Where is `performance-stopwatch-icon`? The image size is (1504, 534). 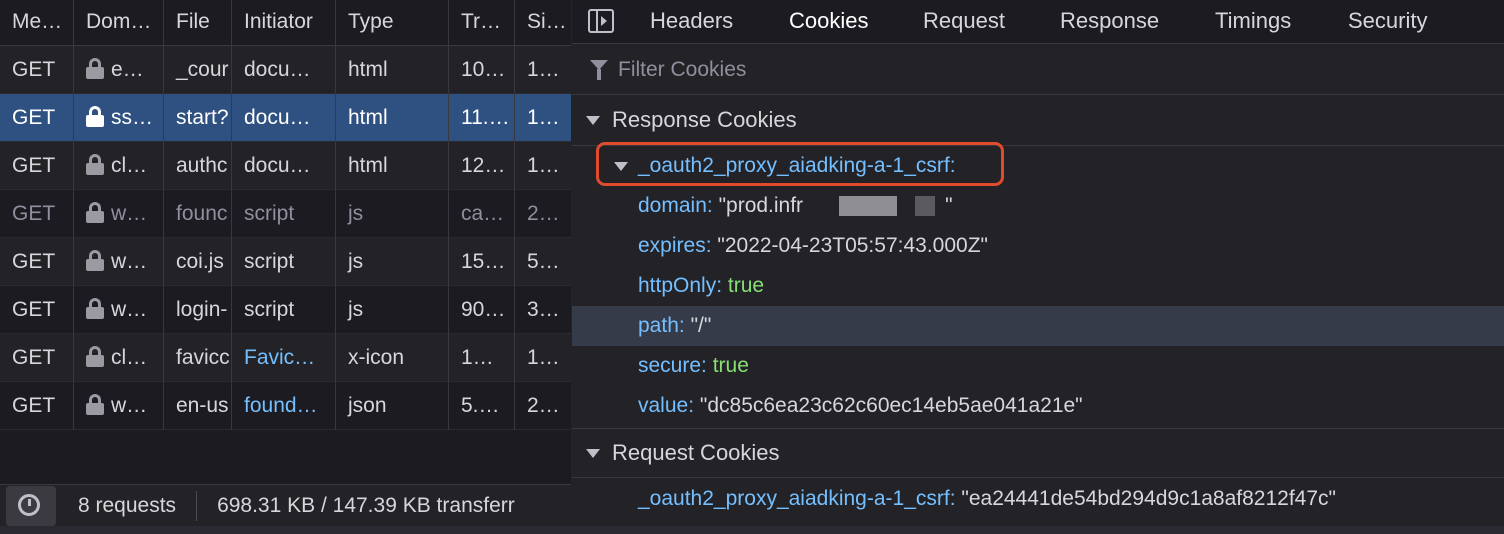
performance-stopwatch-icon is located at coordinates (31, 505).